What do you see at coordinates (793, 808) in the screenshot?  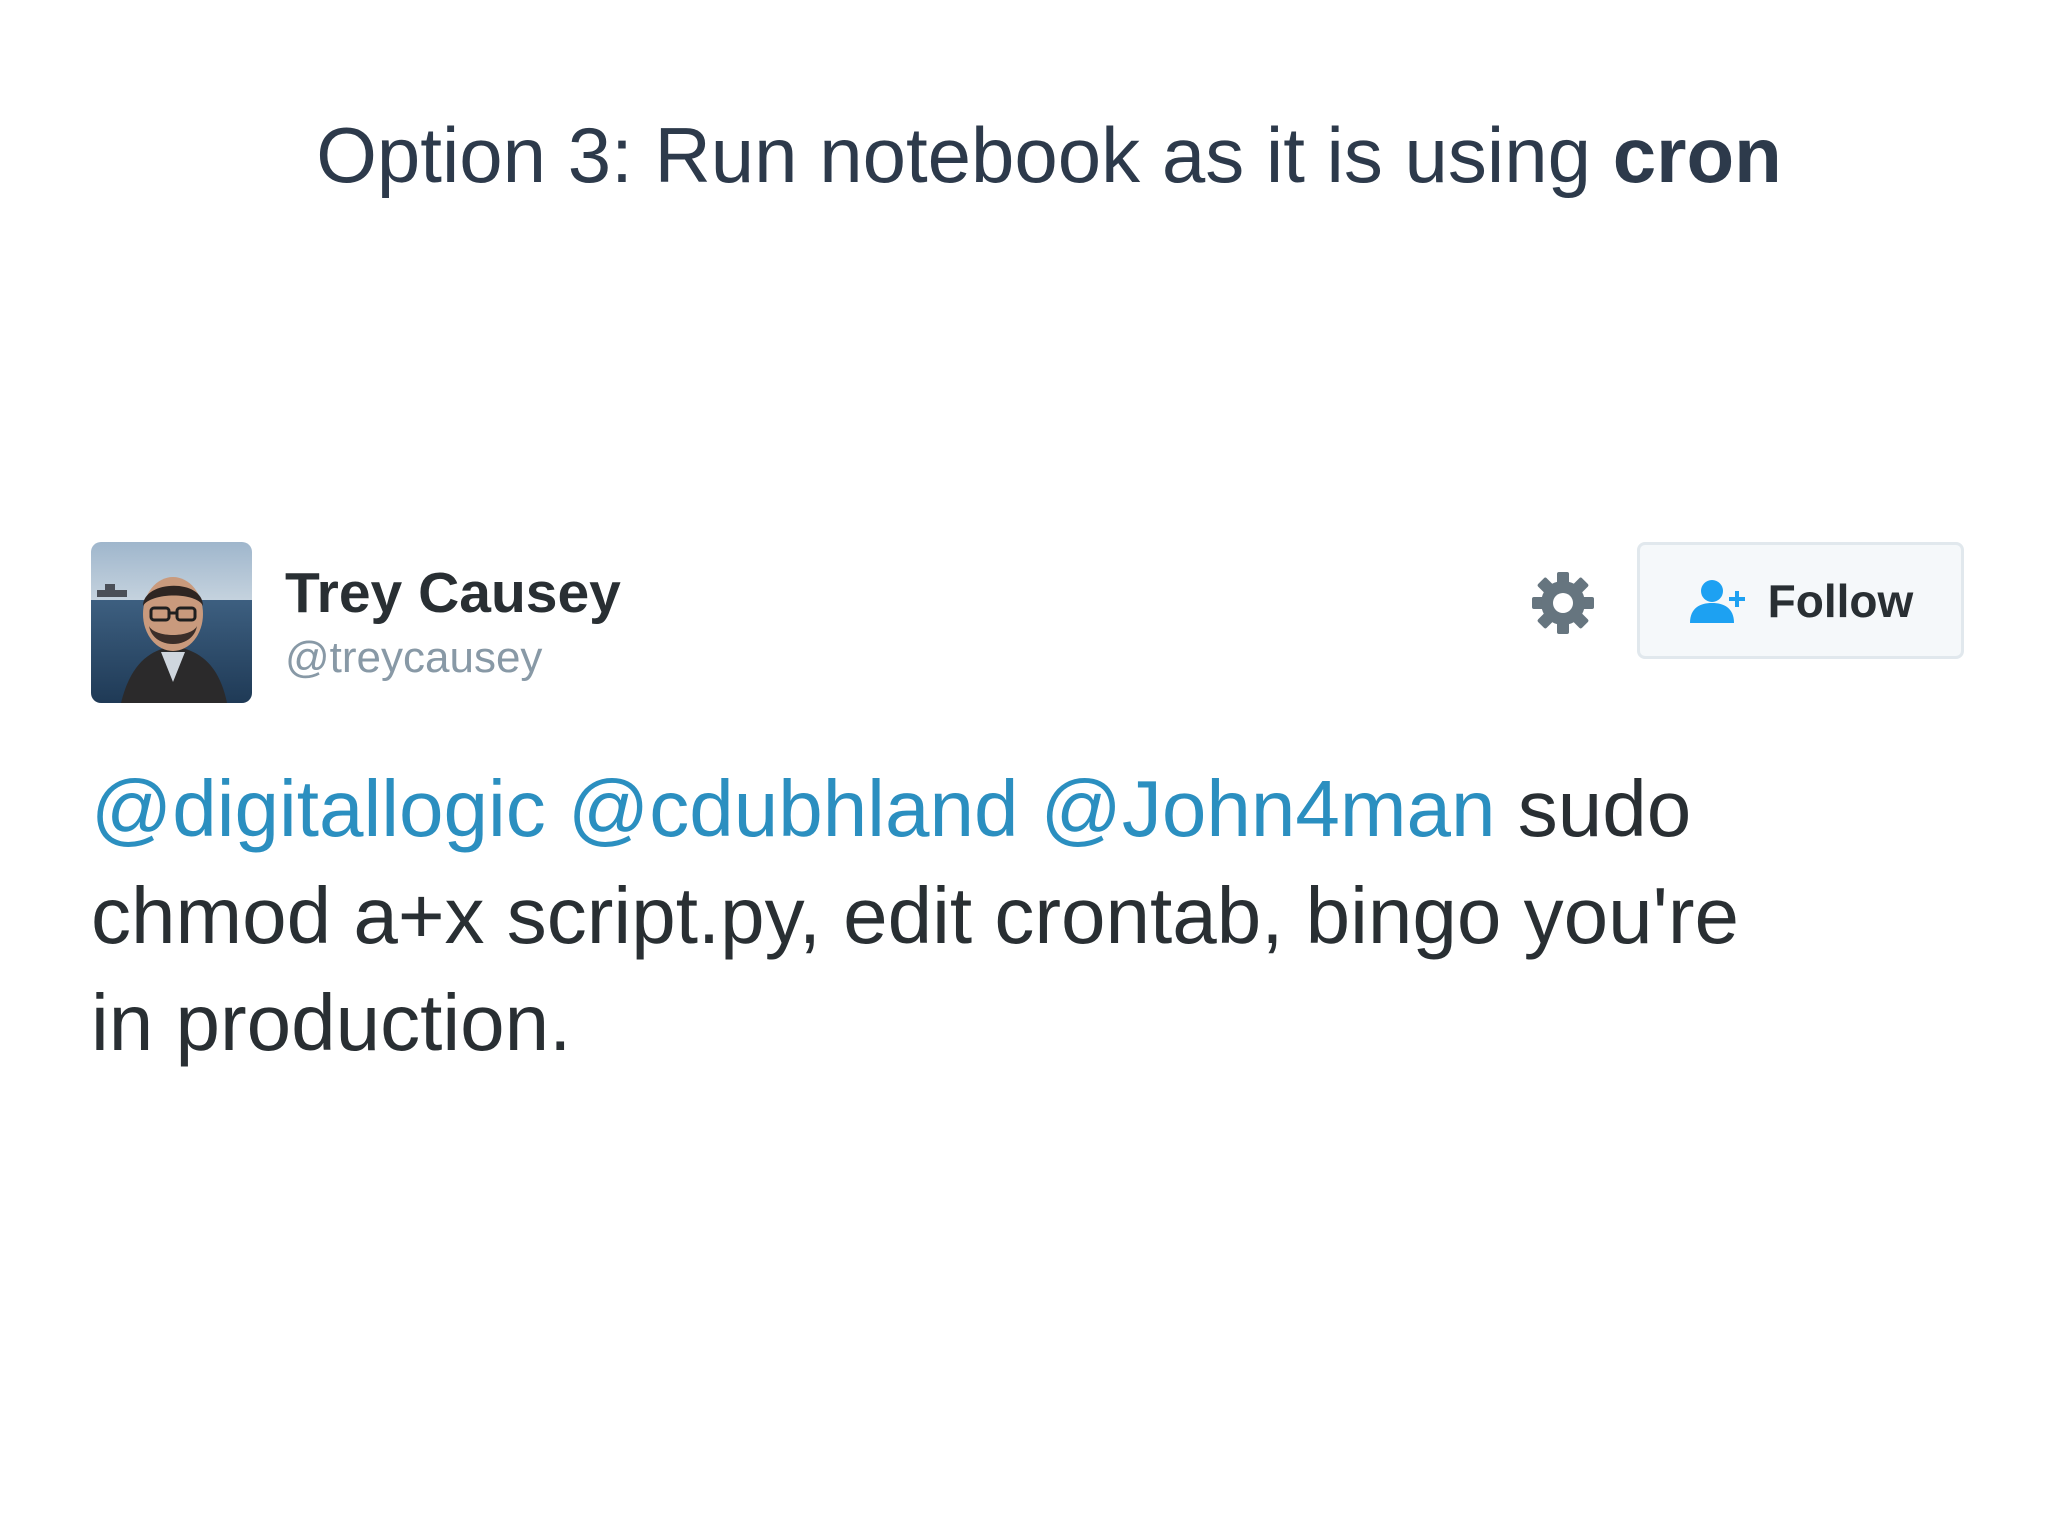 I see `mention-link: @cdubhland` at bounding box center [793, 808].